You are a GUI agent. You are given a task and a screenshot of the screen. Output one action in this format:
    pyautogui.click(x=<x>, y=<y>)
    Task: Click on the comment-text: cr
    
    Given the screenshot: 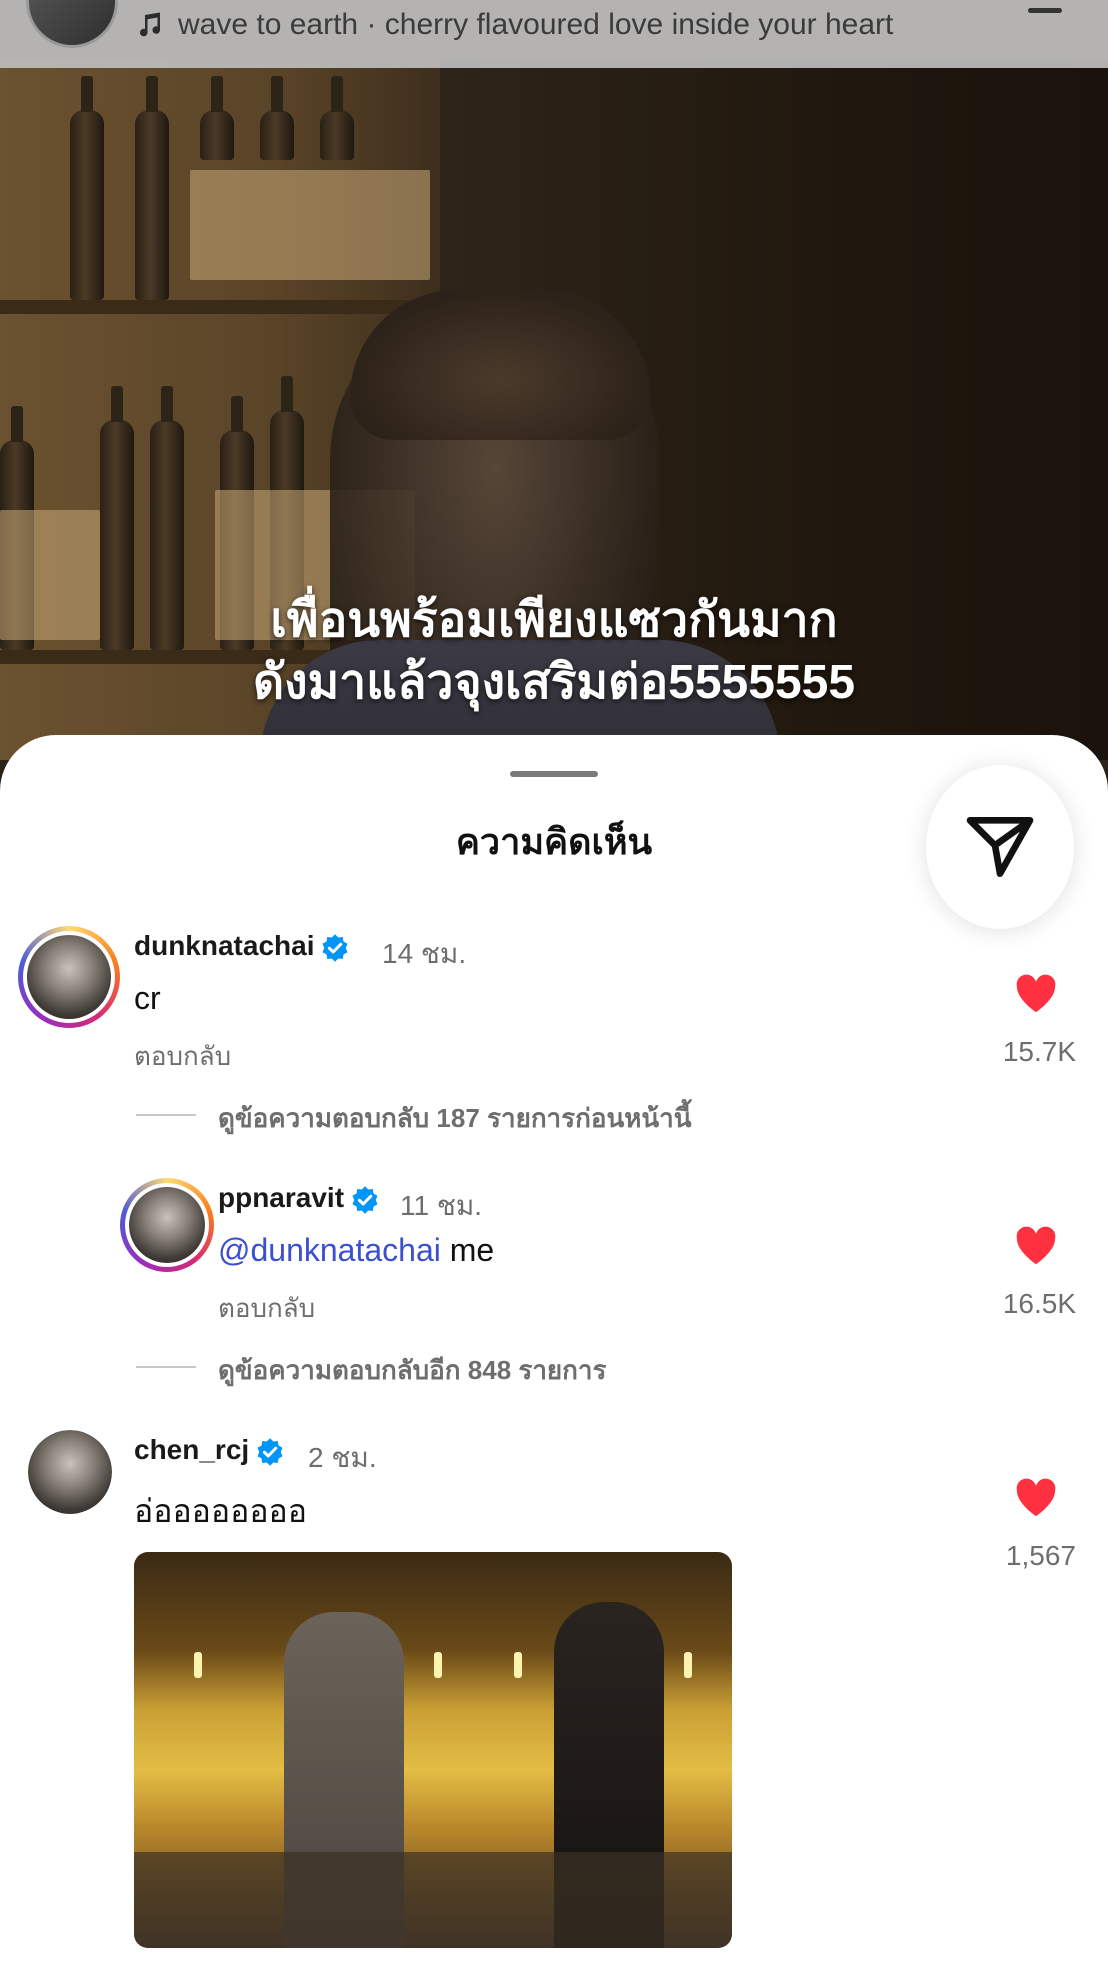 What is the action you would take?
    pyautogui.click(x=147, y=998)
    